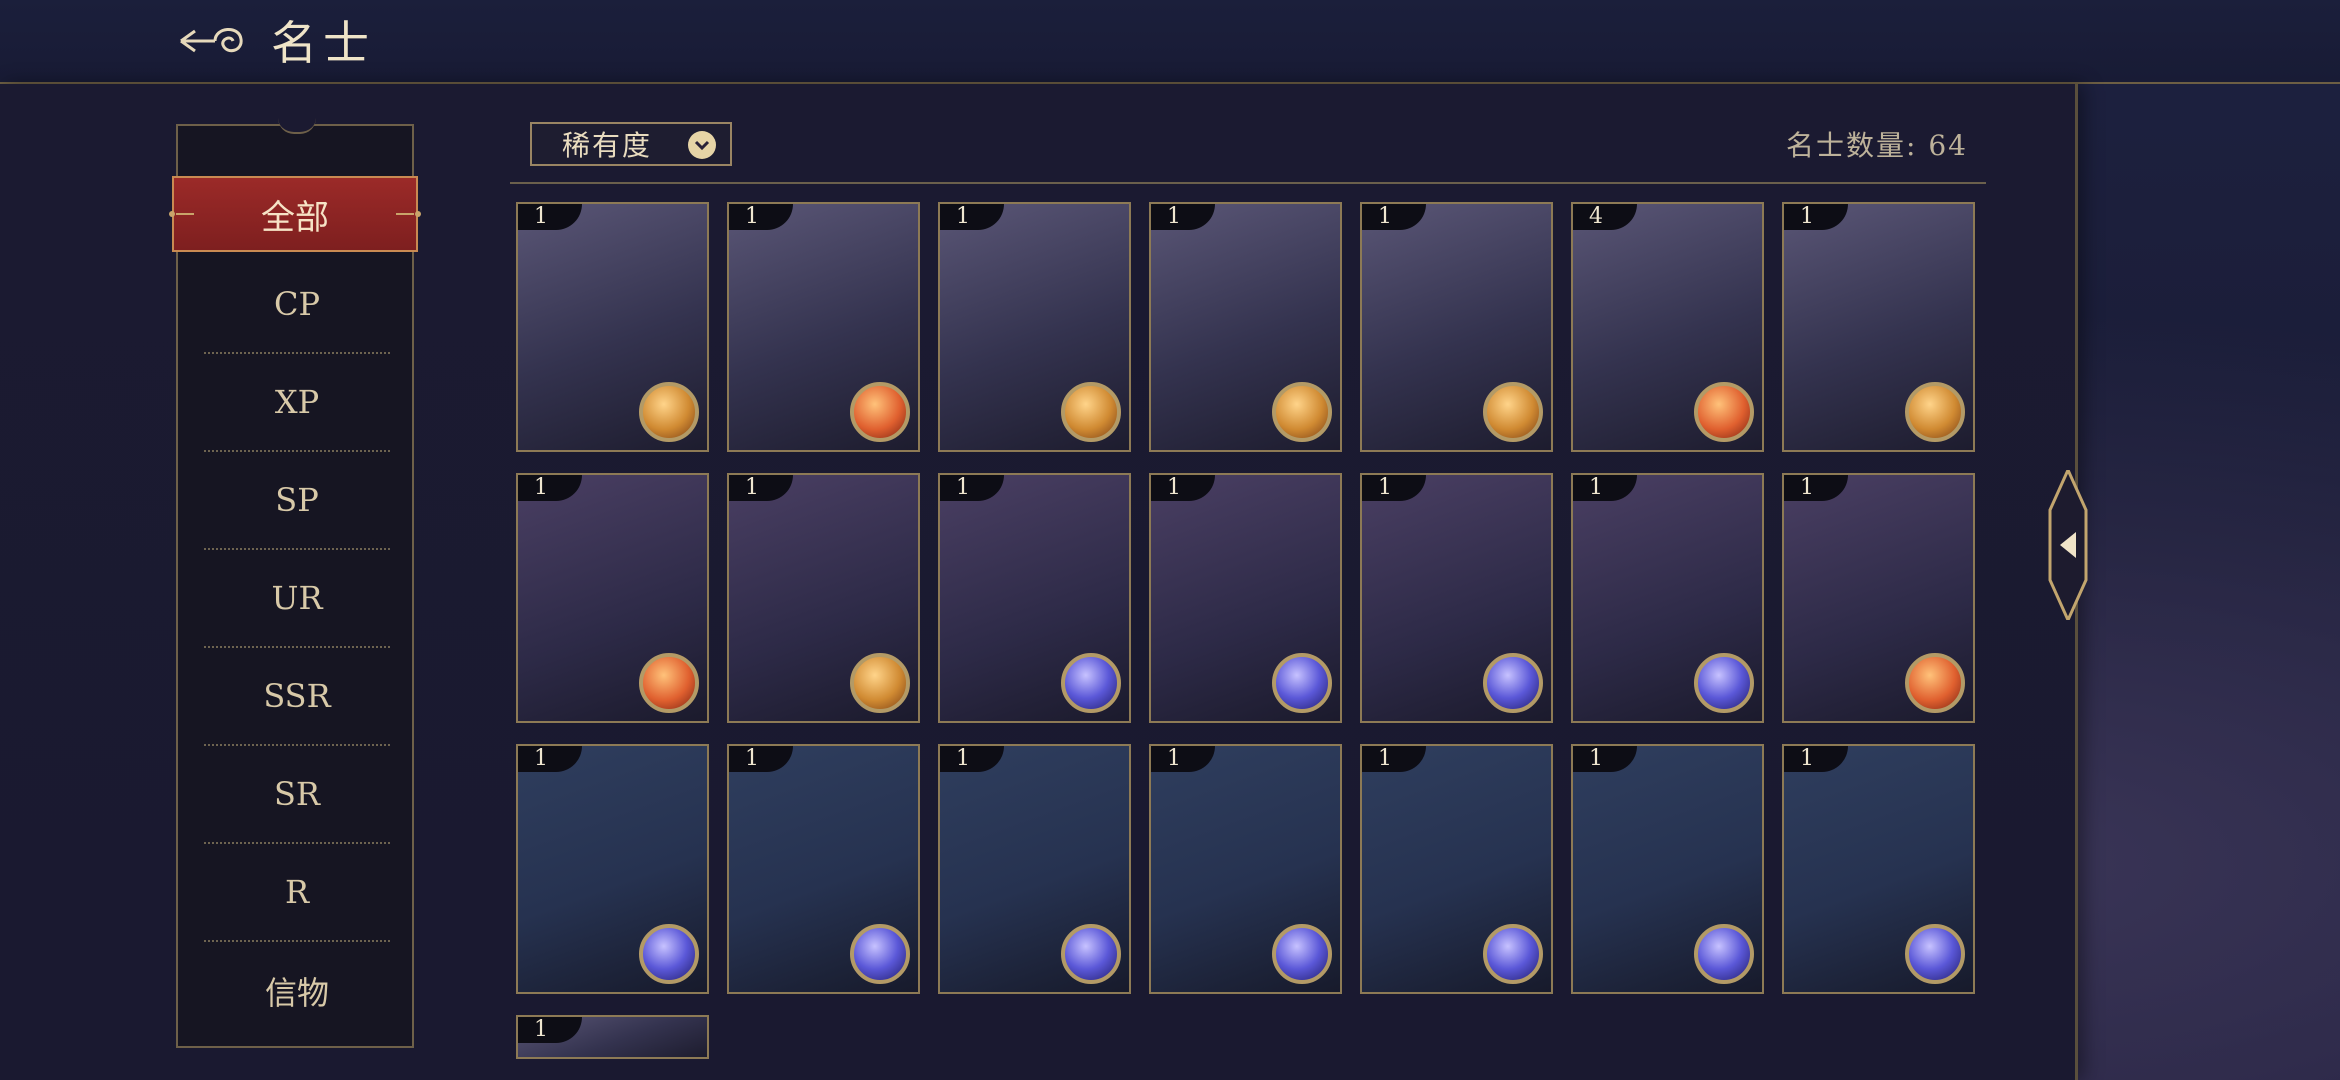 This screenshot has height=1080, width=2340. I want to click on menu-item-all-label: 全部, so click(295, 217).